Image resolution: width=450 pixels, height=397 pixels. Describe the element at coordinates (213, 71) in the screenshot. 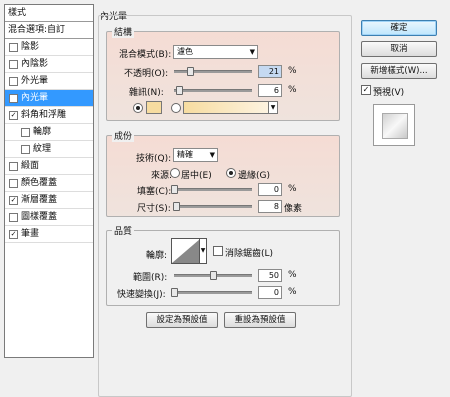

I see `opacity-slider` at that location.